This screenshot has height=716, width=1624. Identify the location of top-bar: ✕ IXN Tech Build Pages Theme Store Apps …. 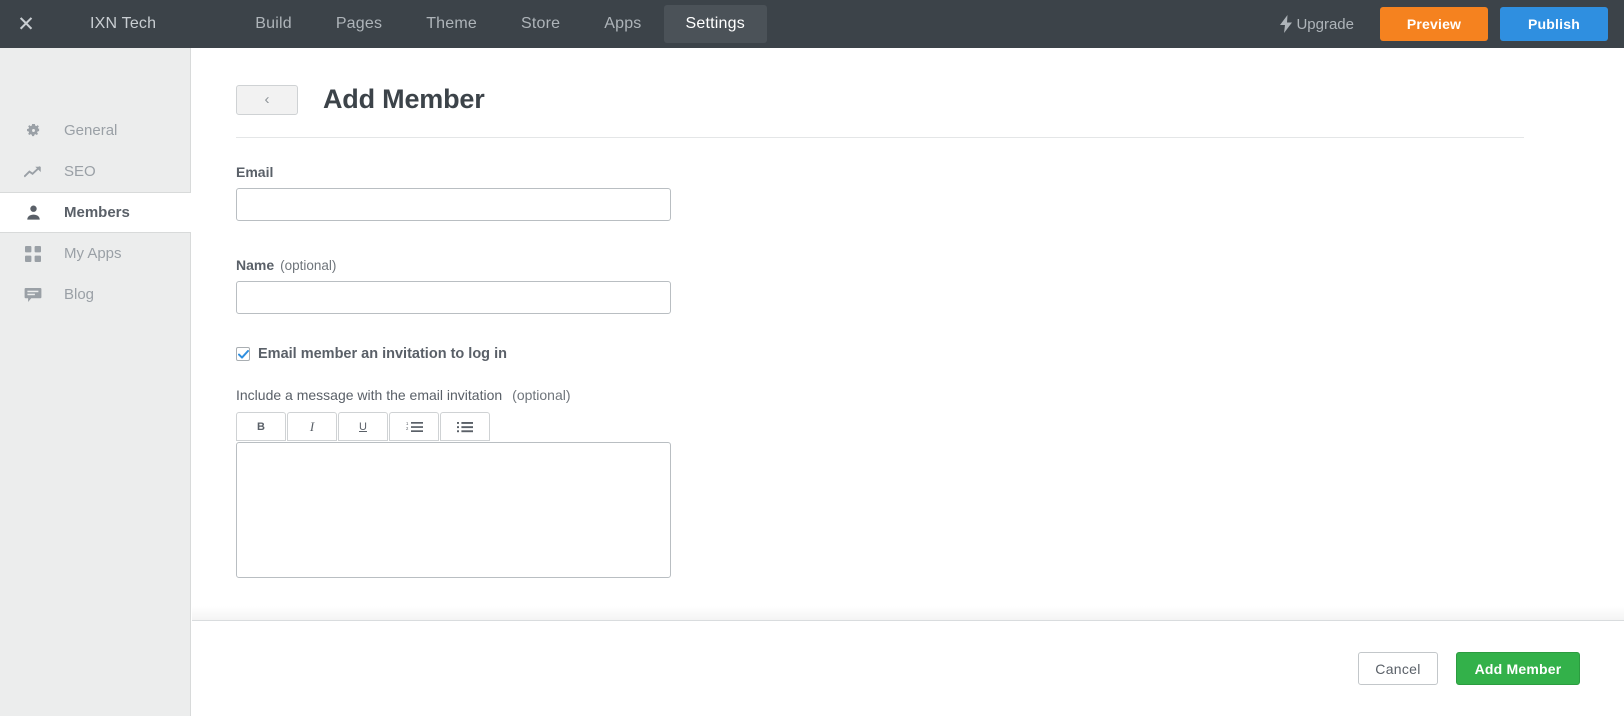
(812, 24).